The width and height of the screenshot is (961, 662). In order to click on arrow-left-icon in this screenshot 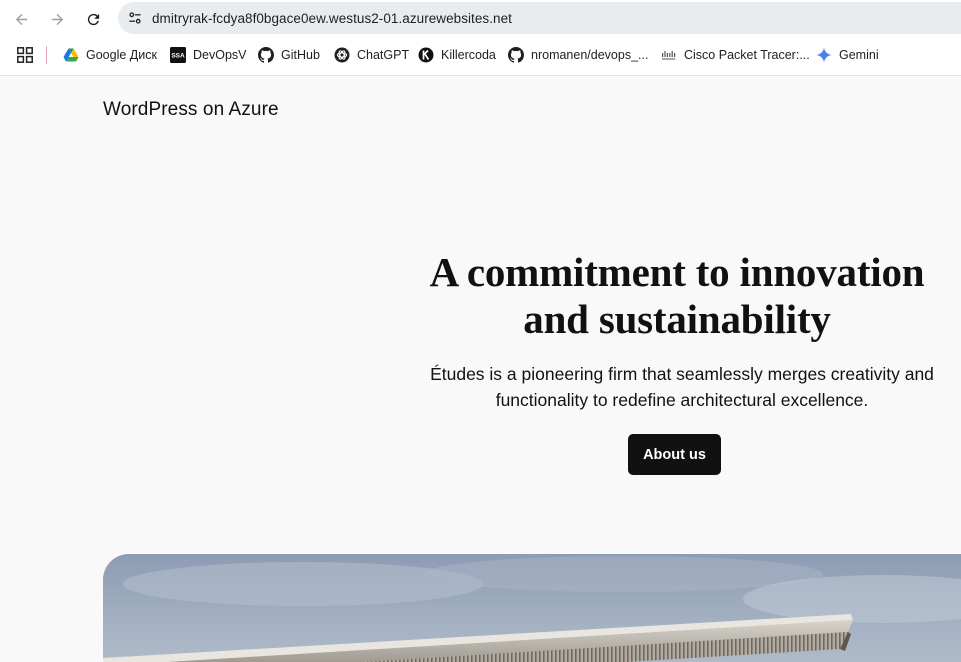, I will do `click(21, 19)`.